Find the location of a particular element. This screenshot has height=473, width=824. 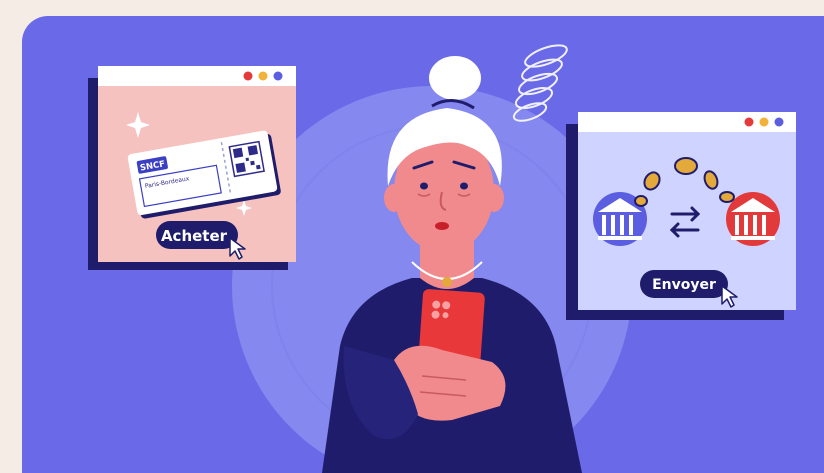

necklace-pendant is located at coordinates (447, 282).